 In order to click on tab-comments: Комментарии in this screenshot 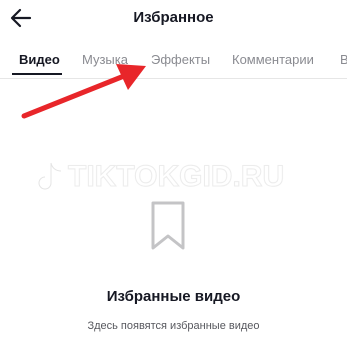, I will do `click(273, 59)`.